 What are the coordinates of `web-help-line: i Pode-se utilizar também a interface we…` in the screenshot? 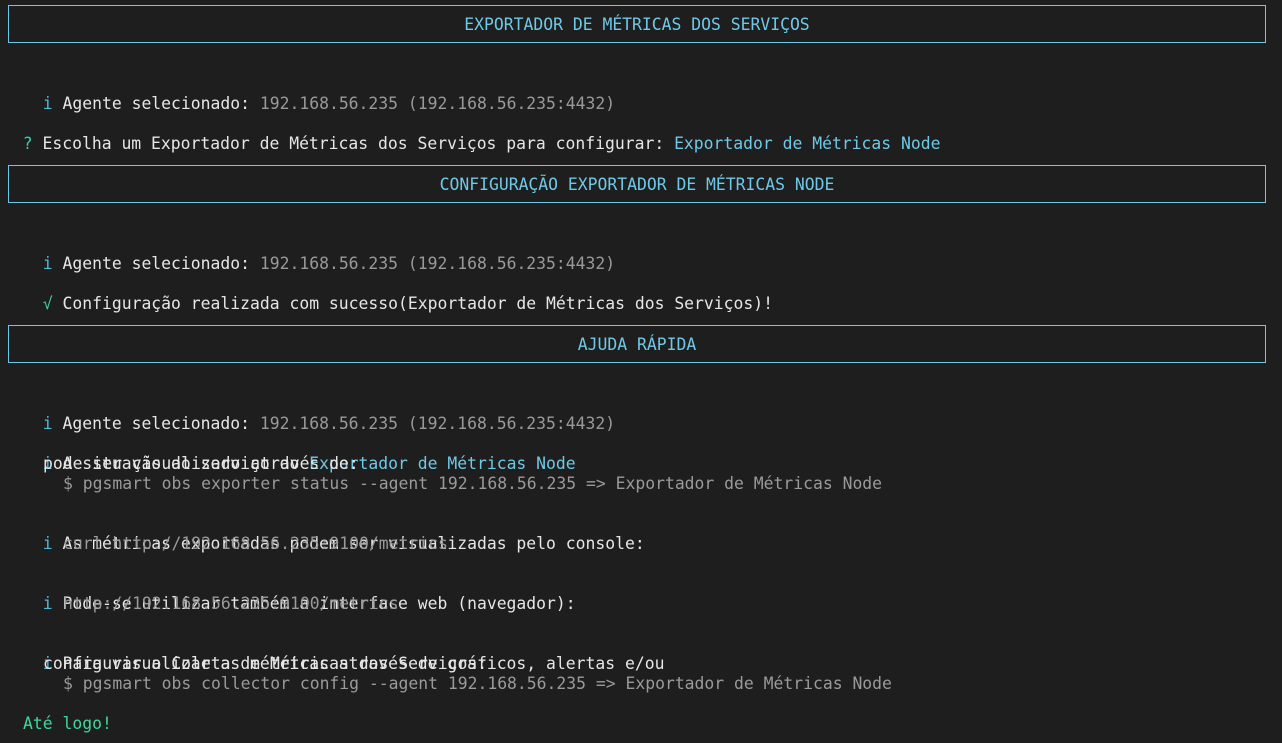 It's located at (299, 593).